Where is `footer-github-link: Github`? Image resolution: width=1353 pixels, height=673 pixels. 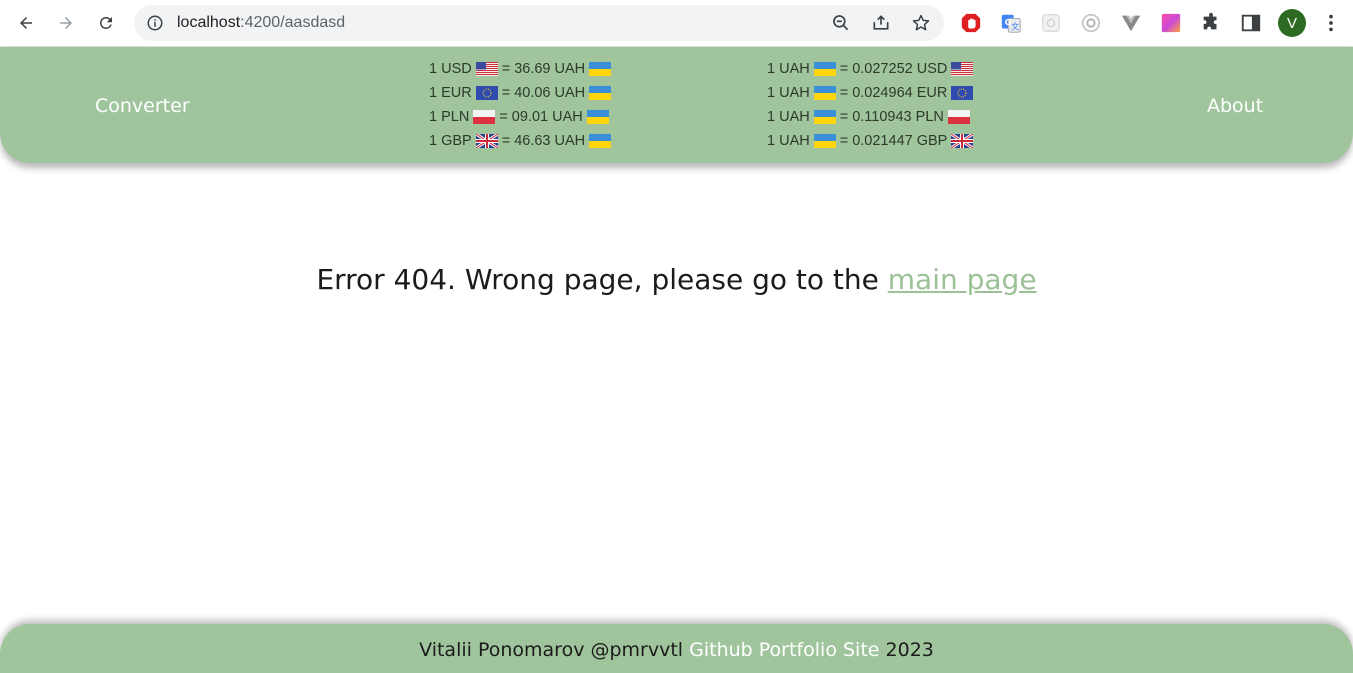
footer-github-link: Github is located at coordinates (721, 650).